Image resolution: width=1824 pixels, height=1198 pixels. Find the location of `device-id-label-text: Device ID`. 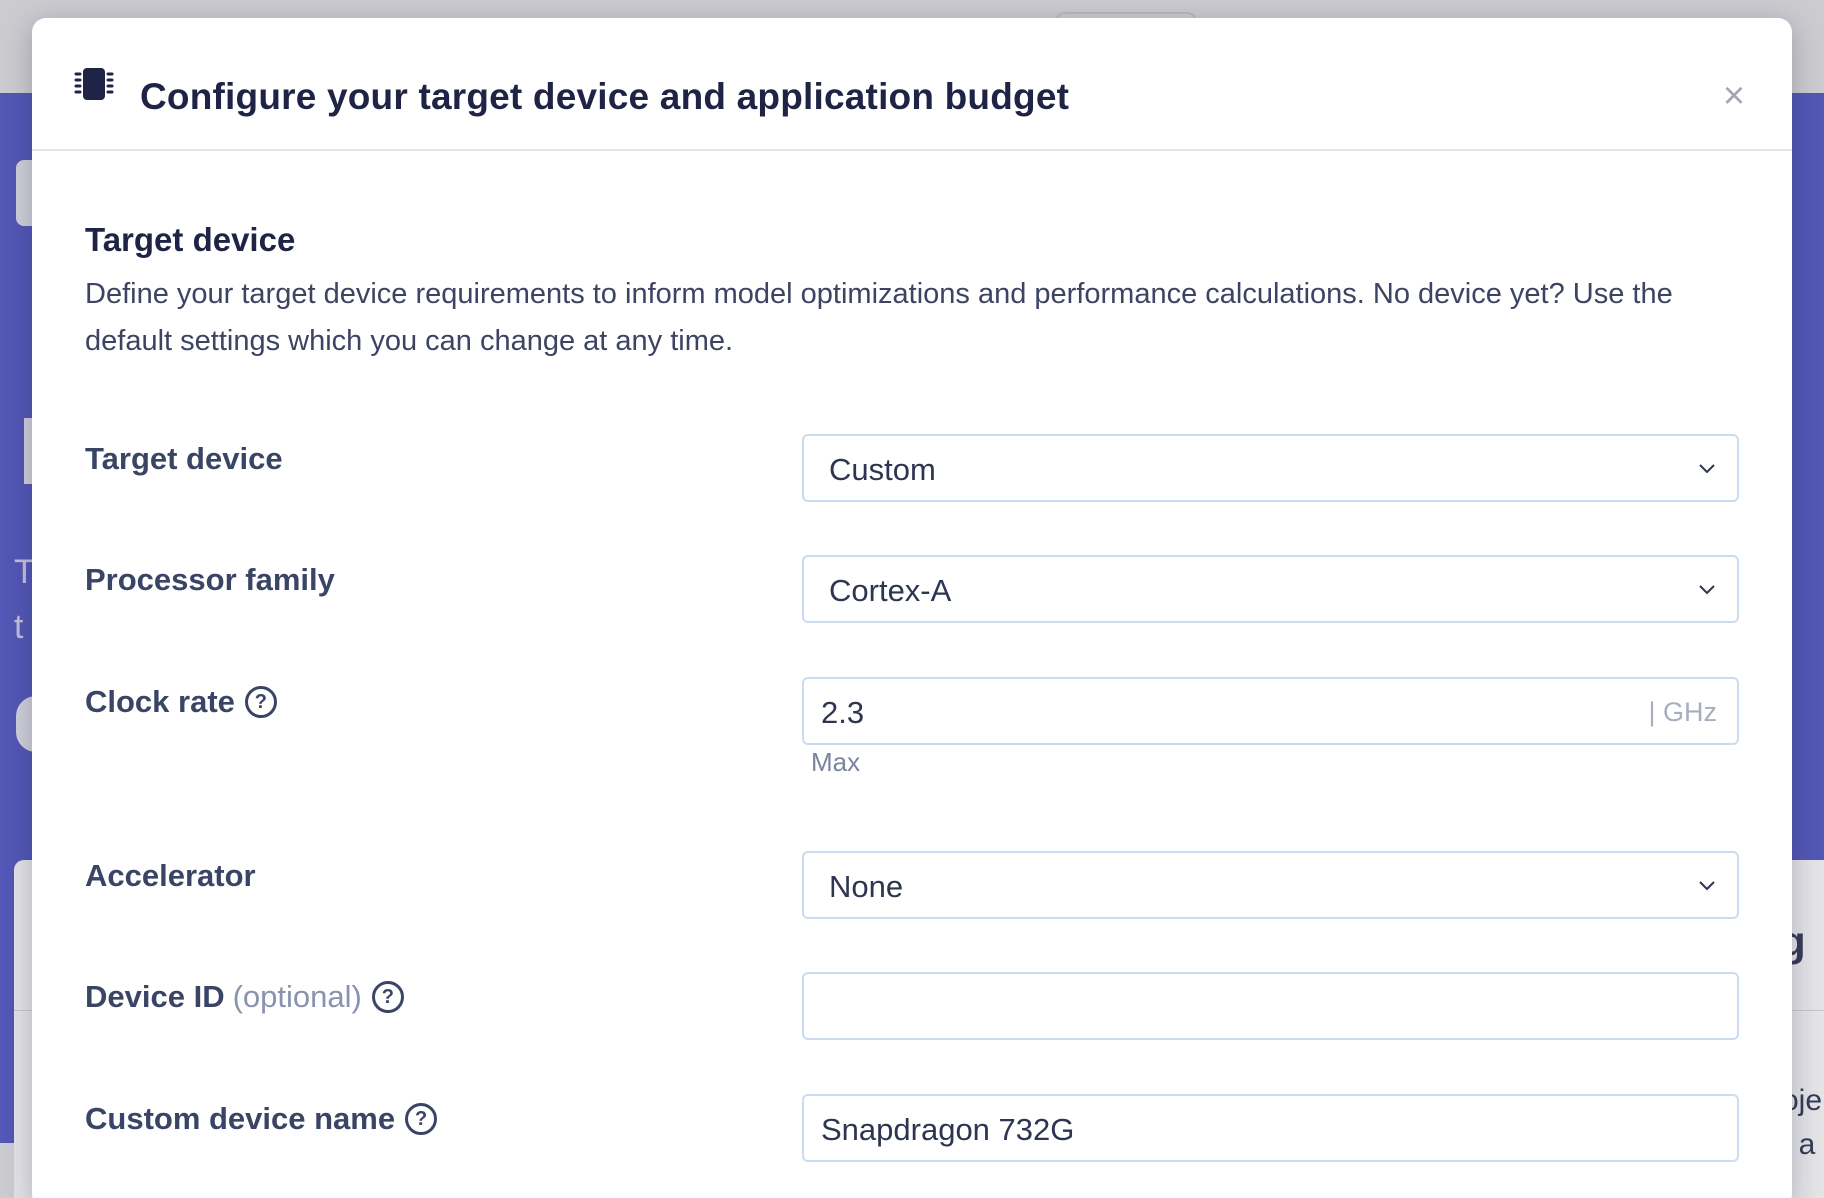

device-id-label-text: Device ID is located at coordinates (155, 996).